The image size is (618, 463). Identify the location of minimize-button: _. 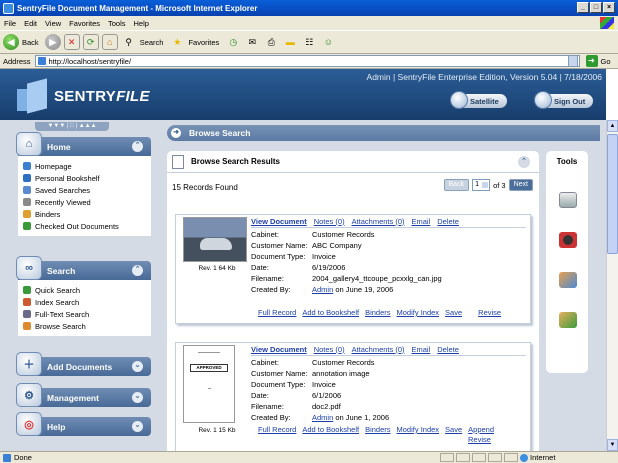
(583, 7).